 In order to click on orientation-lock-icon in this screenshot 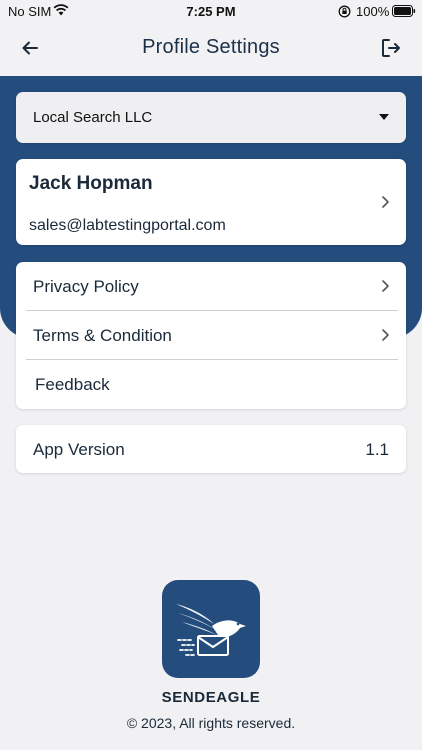, I will do `click(344, 11)`.